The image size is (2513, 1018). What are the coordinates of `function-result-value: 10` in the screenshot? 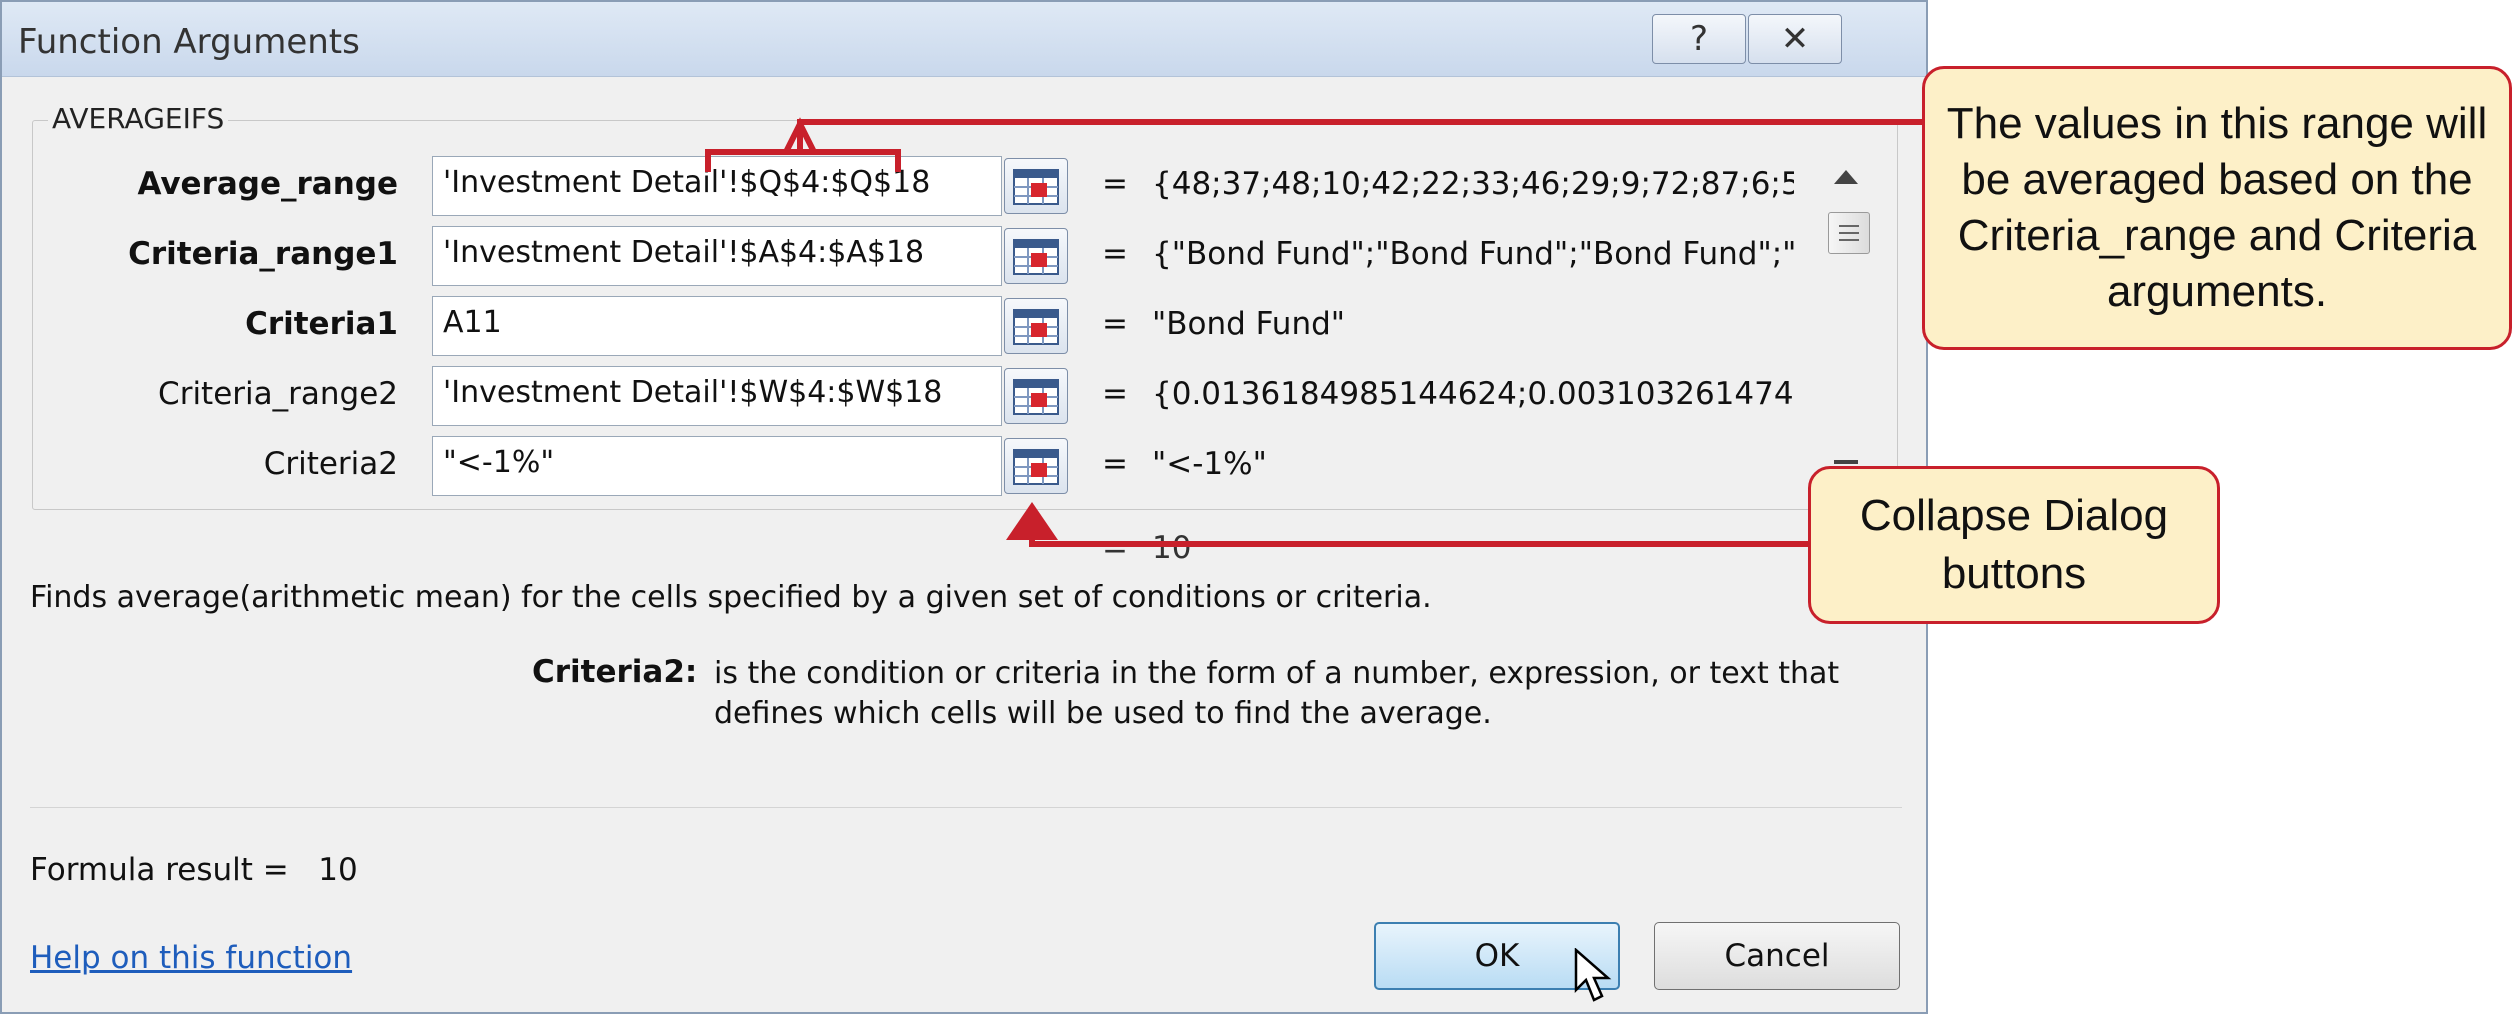 It's located at (1172, 548).